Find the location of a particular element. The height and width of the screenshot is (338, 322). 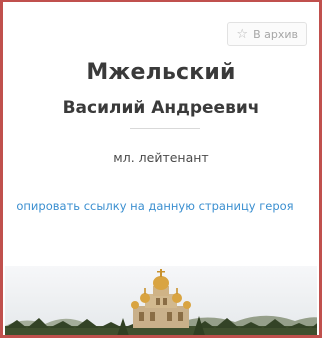

hero-given-names: Василий Андреевич is located at coordinates (161, 108).